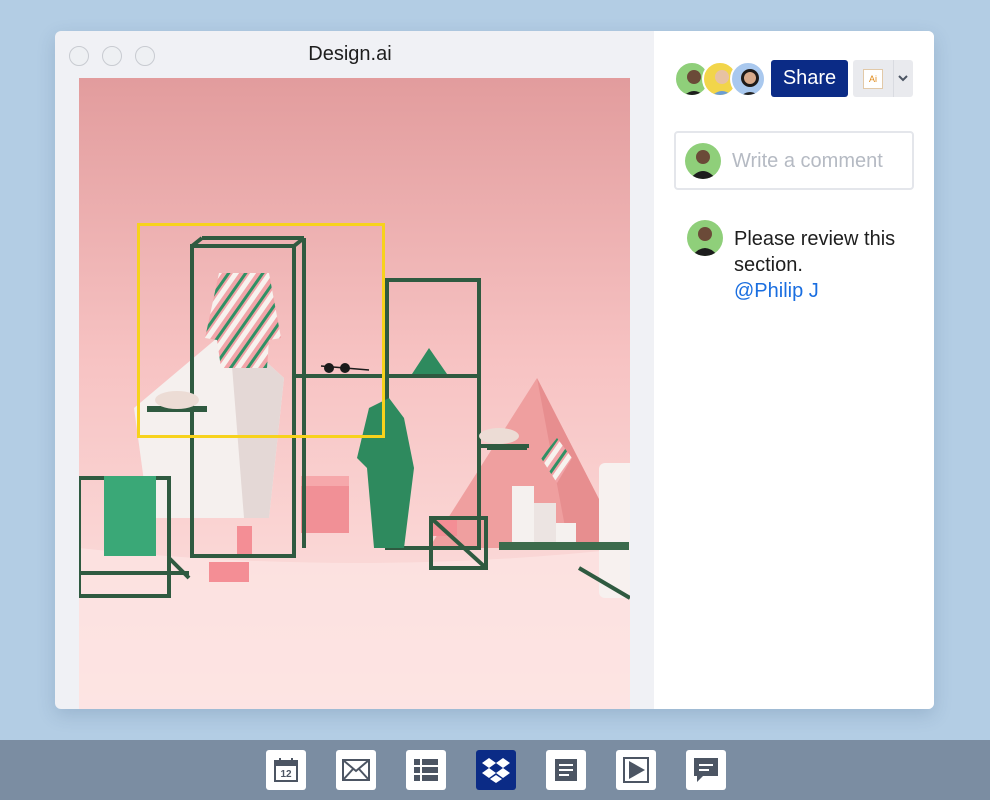 The image size is (990, 800). I want to click on dock-item-list, so click(426, 770).